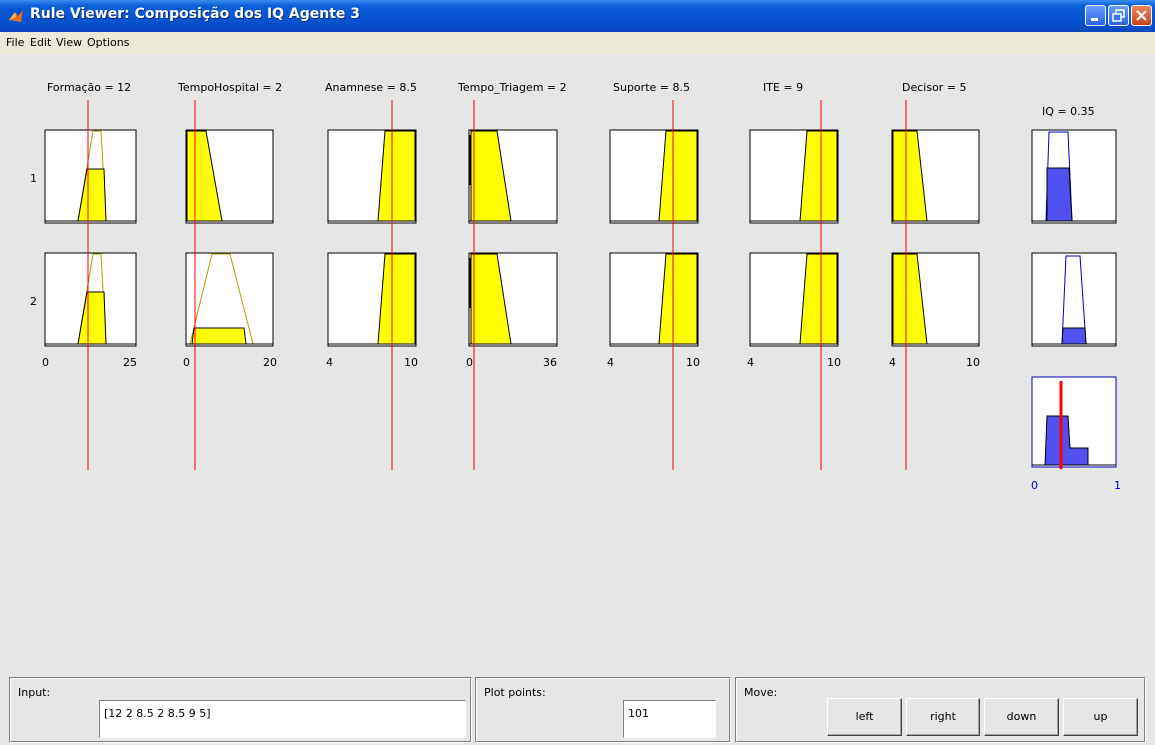 Image resolution: width=1155 pixels, height=745 pixels. What do you see at coordinates (372, 299) in the screenshot?
I see `plot-anamnese-rule2` at bounding box center [372, 299].